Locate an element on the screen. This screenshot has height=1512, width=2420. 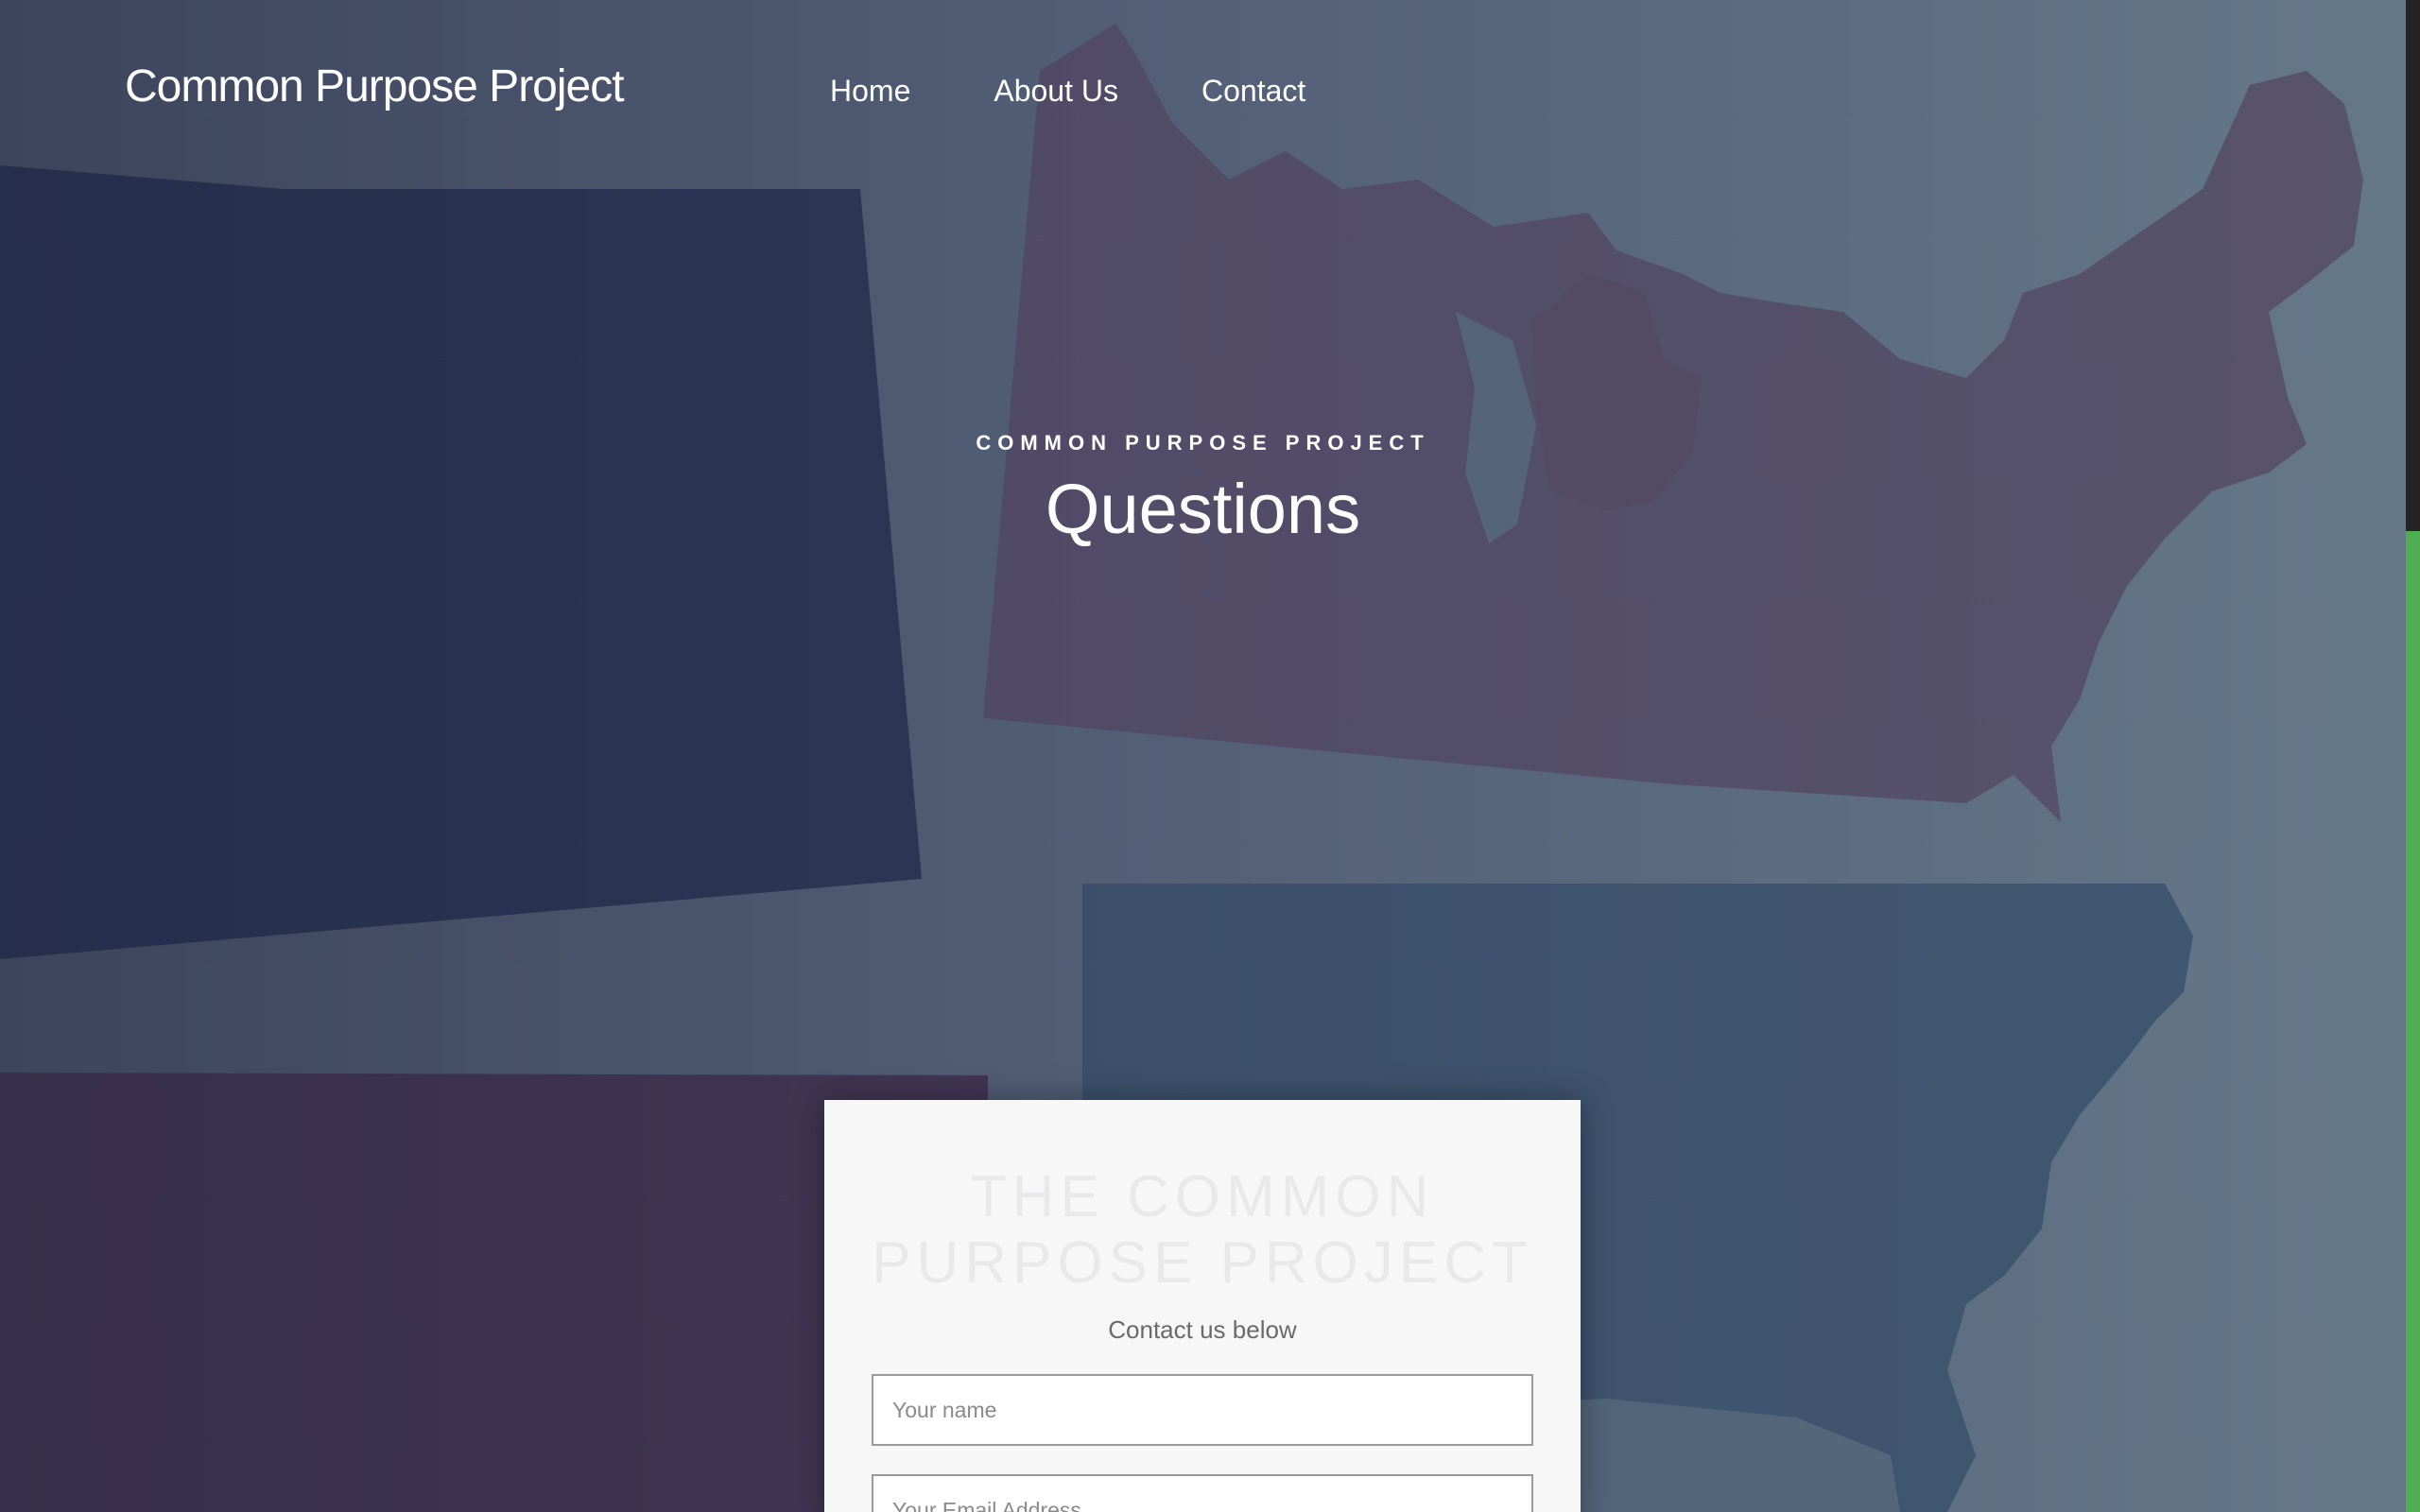
hero-eyebrow: COMMON PURPOSE PROJECT is located at coordinates (1203, 443).